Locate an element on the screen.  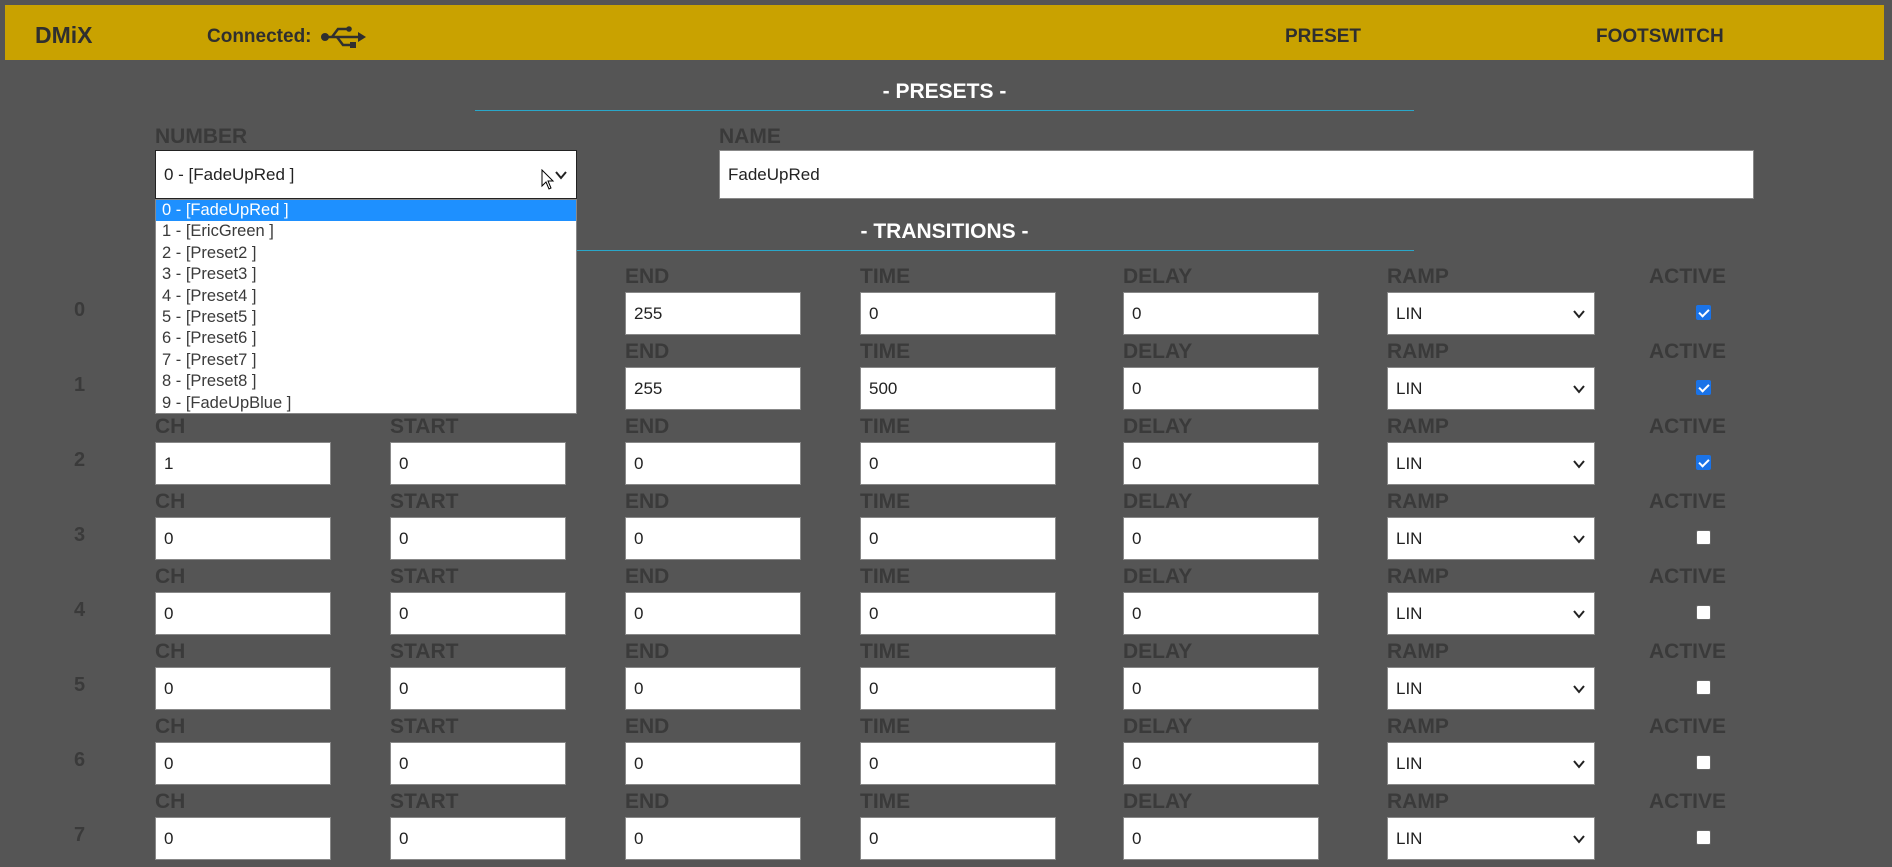
preset-number-value: 0 - [FadeUpRed ] is located at coordinates (229, 174).